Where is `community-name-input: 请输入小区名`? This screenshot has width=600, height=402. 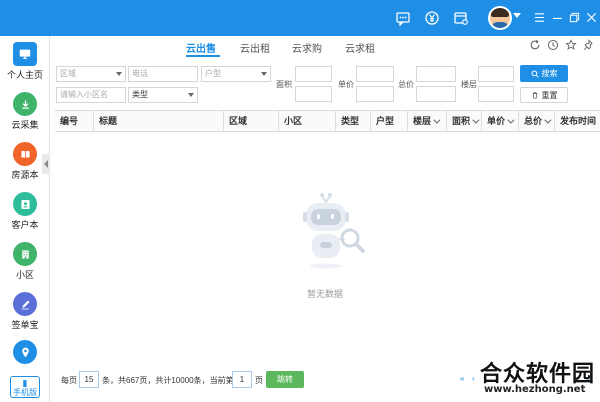
community-name-input: 请输入小区名 is located at coordinates (91, 95).